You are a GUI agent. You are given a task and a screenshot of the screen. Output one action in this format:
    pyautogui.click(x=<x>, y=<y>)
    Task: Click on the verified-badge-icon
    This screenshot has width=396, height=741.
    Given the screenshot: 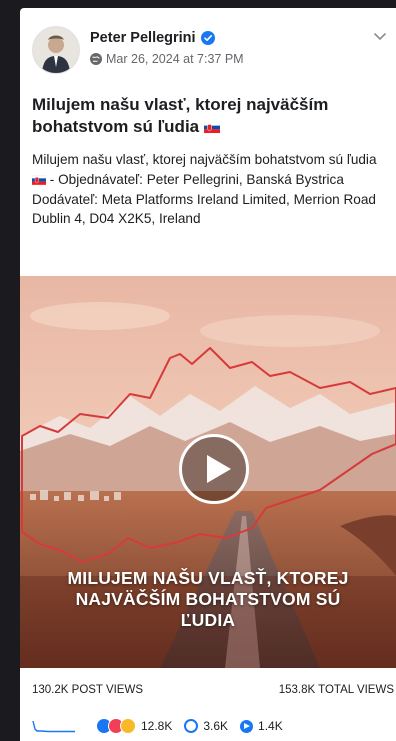 What is the action you would take?
    pyautogui.click(x=207, y=38)
    